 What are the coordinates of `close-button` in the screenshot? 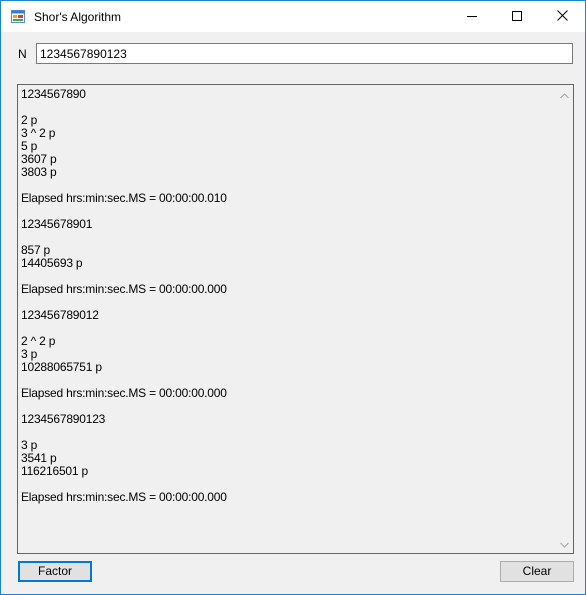 It's located at (562, 16).